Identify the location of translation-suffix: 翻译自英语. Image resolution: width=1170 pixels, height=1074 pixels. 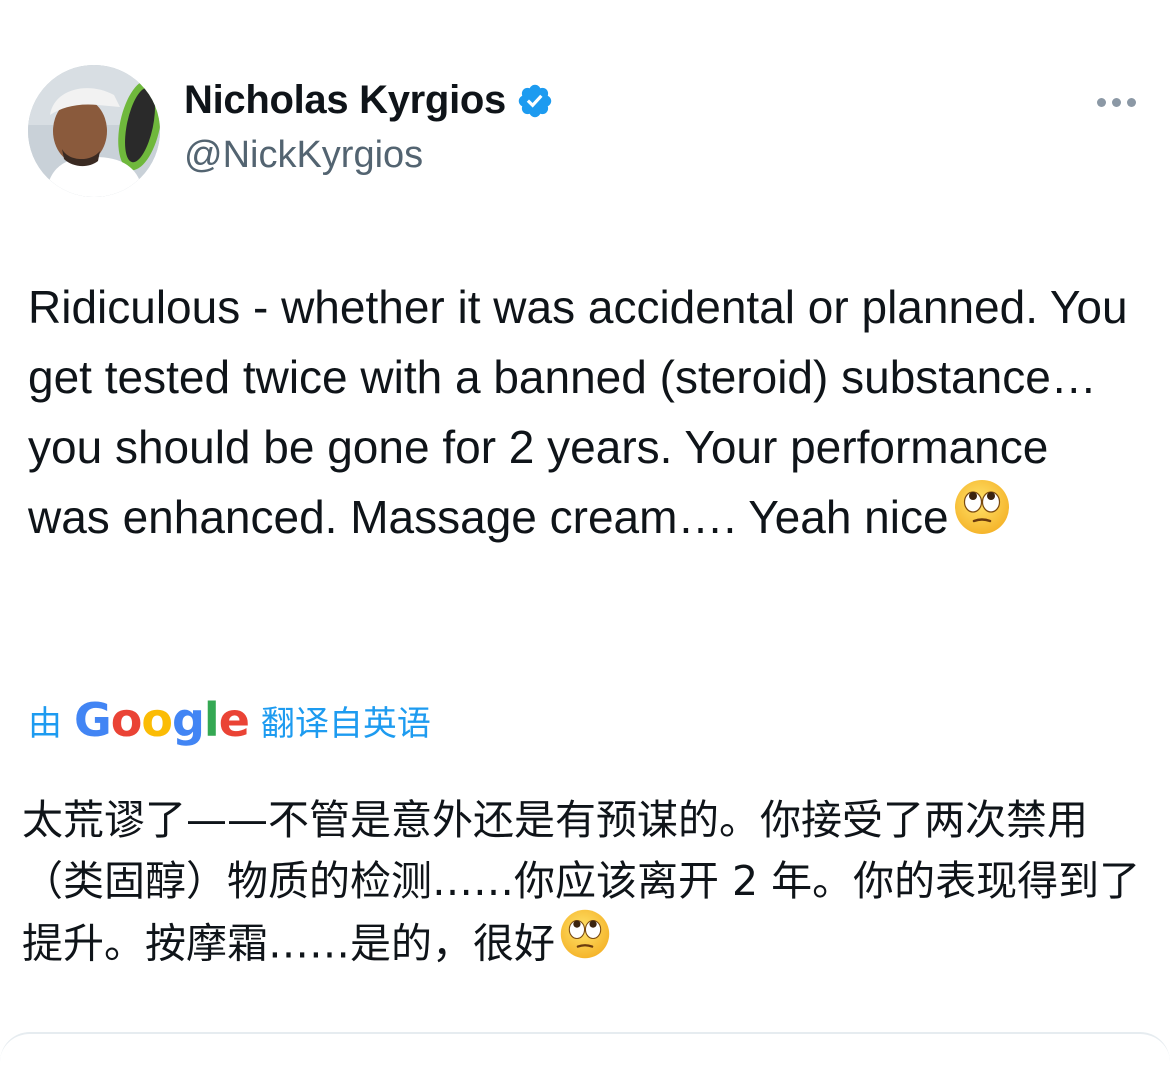
(345, 723).